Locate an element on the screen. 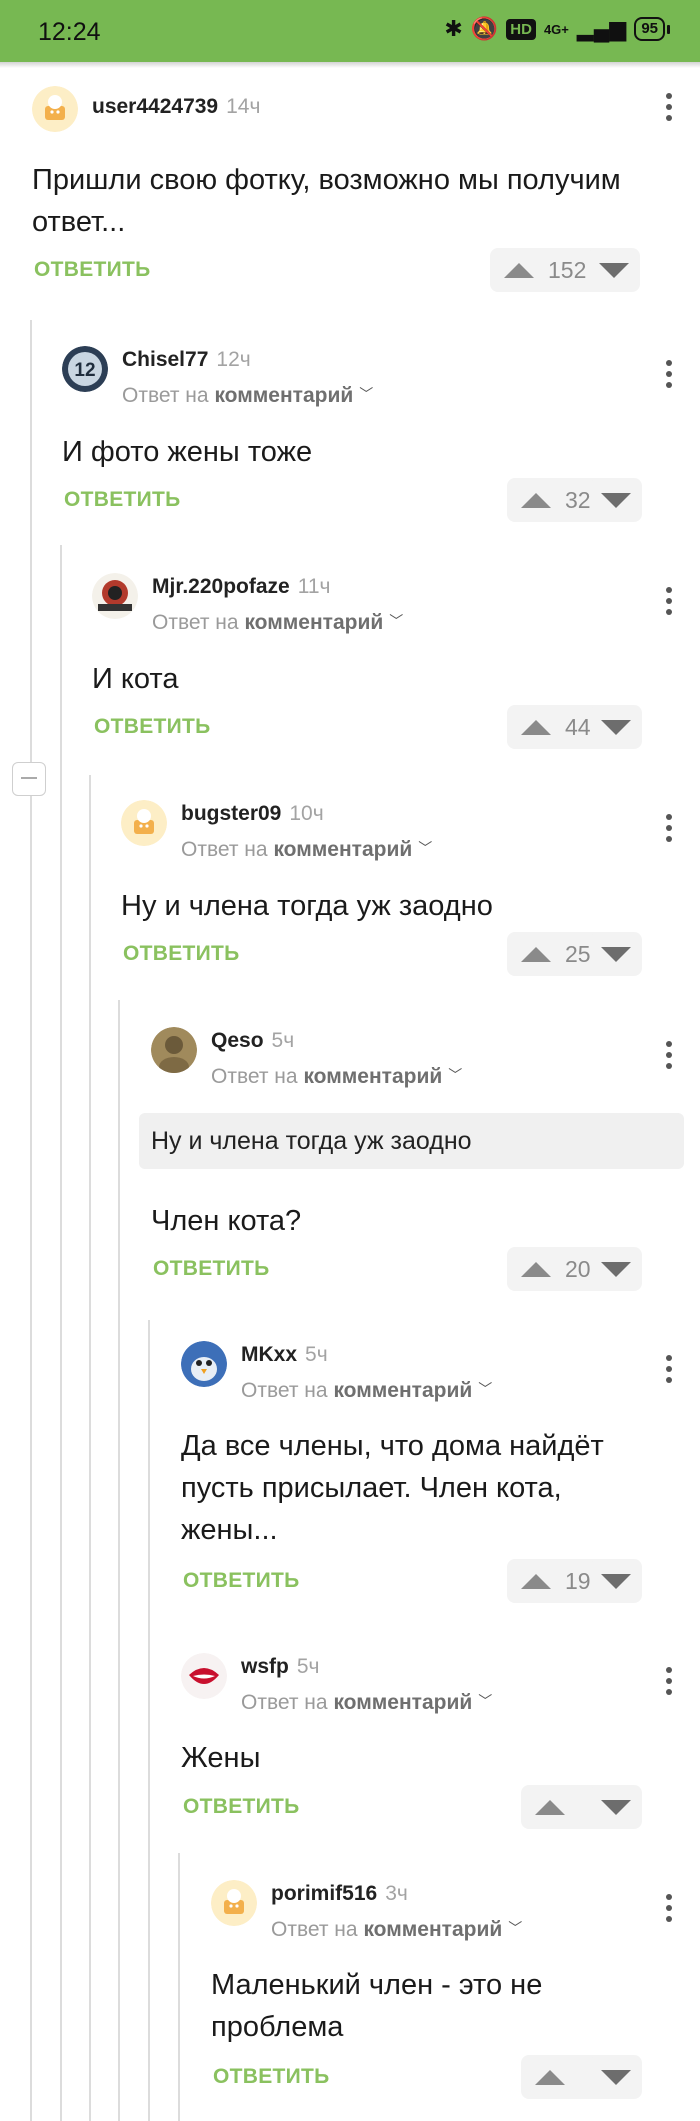 The image size is (700, 2121). comment-footer: ОТВЕТИТЬ 19 is located at coordinates (425, 1581).